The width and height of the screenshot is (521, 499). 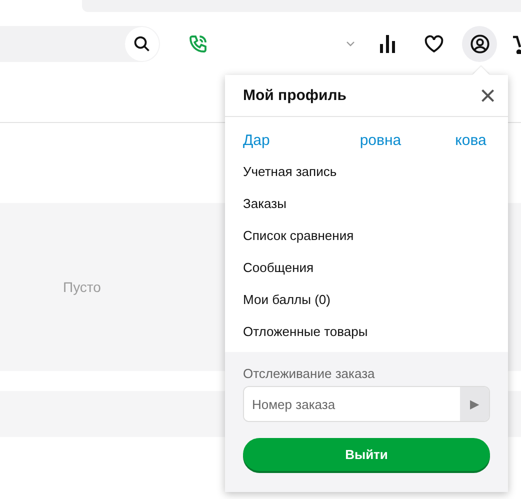 I want to click on search-icon, so click(x=142, y=44).